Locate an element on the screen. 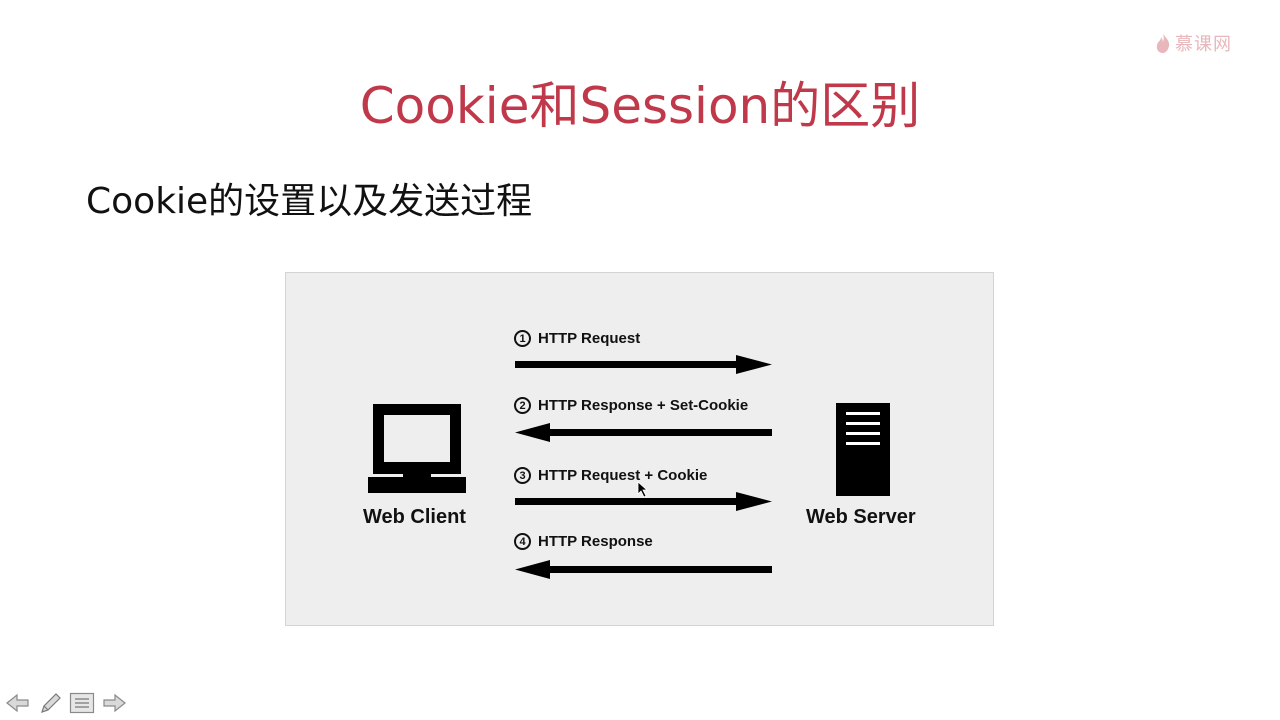 The image size is (1280, 720). pen-tool-button is located at coordinates (50, 703).